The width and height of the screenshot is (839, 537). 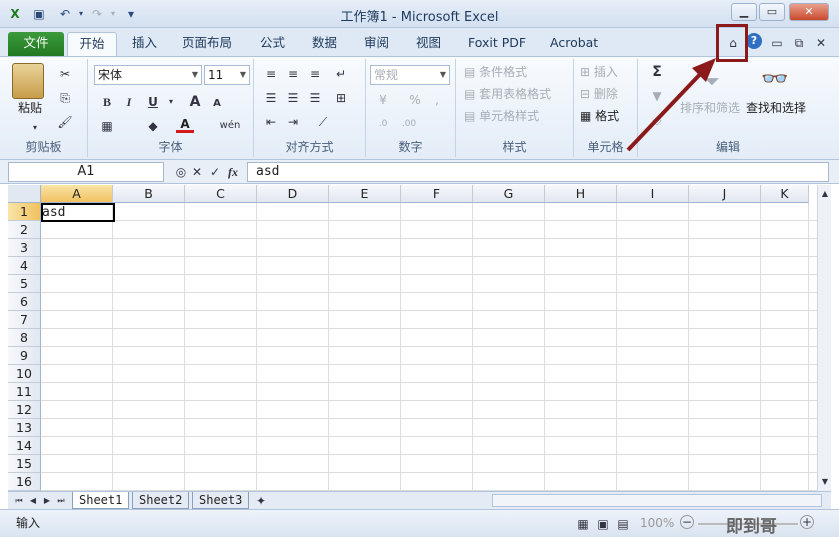 I want to click on underline-dropdown-icon: ▾, so click(x=171, y=102).